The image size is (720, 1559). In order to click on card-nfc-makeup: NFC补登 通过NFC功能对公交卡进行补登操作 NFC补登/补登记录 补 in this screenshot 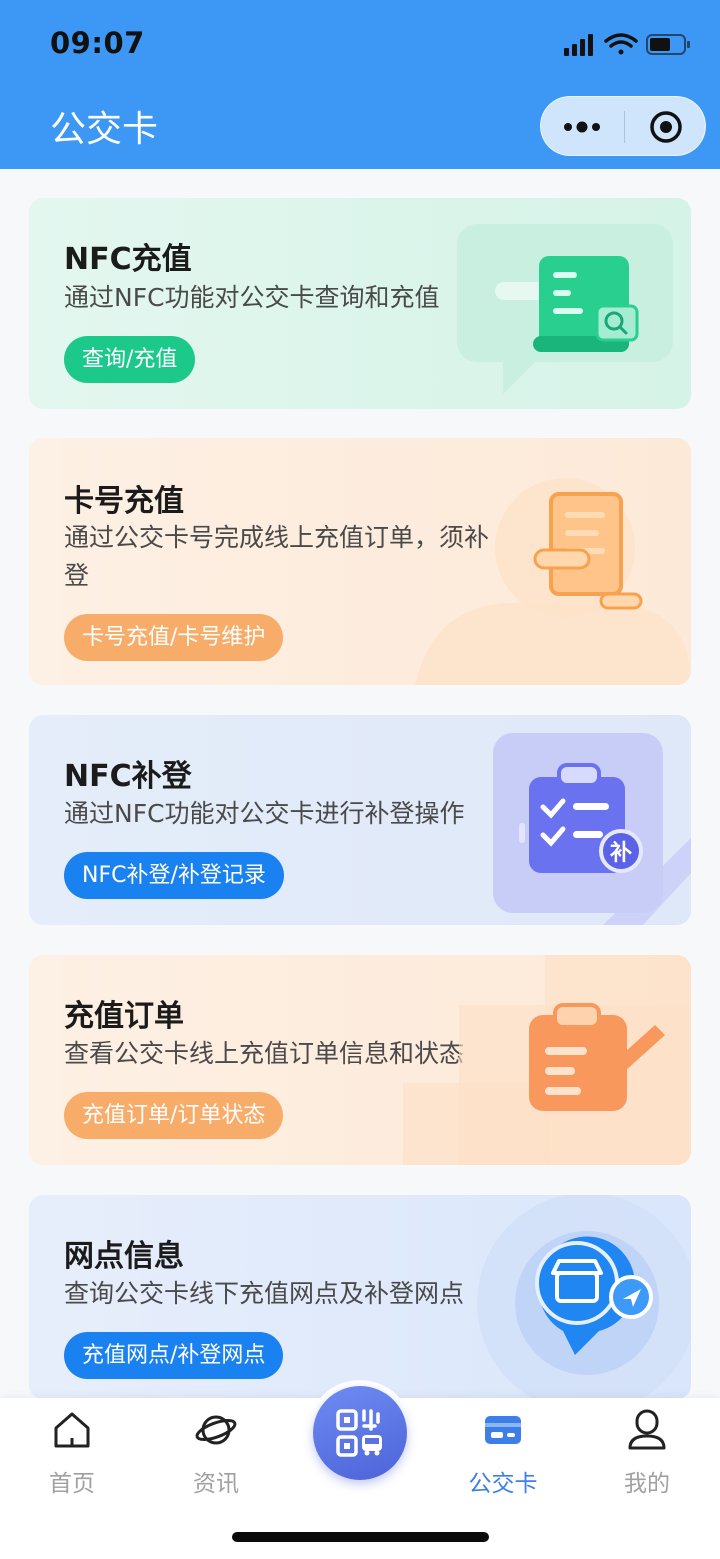, I will do `click(360, 820)`.